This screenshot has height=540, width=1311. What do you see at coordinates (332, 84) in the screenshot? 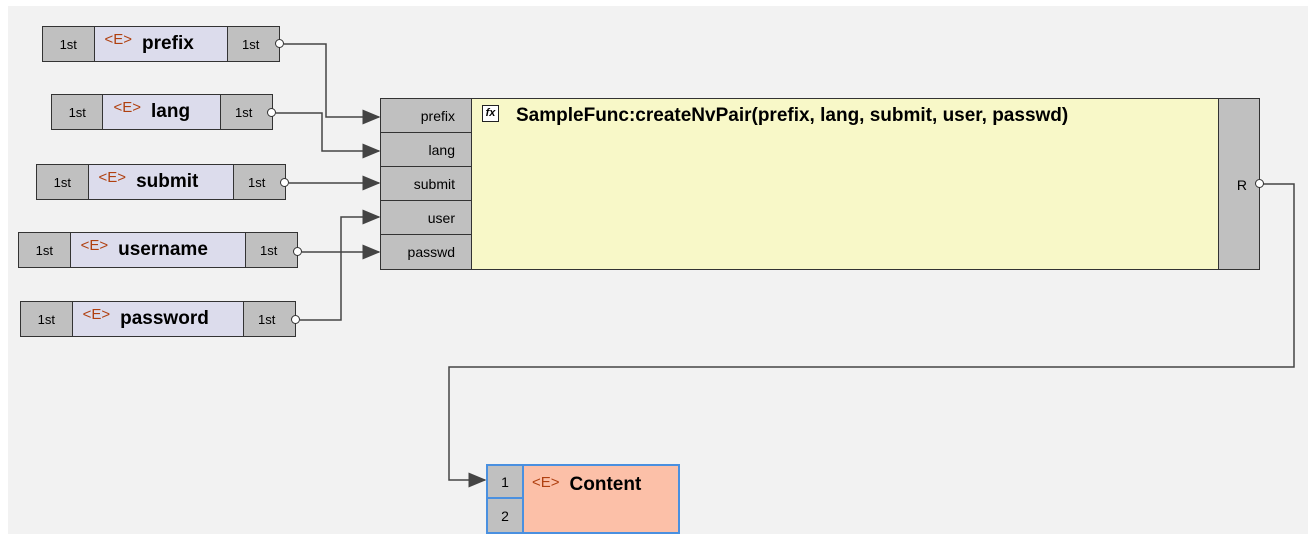
I see `wire-prefix` at bounding box center [332, 84].